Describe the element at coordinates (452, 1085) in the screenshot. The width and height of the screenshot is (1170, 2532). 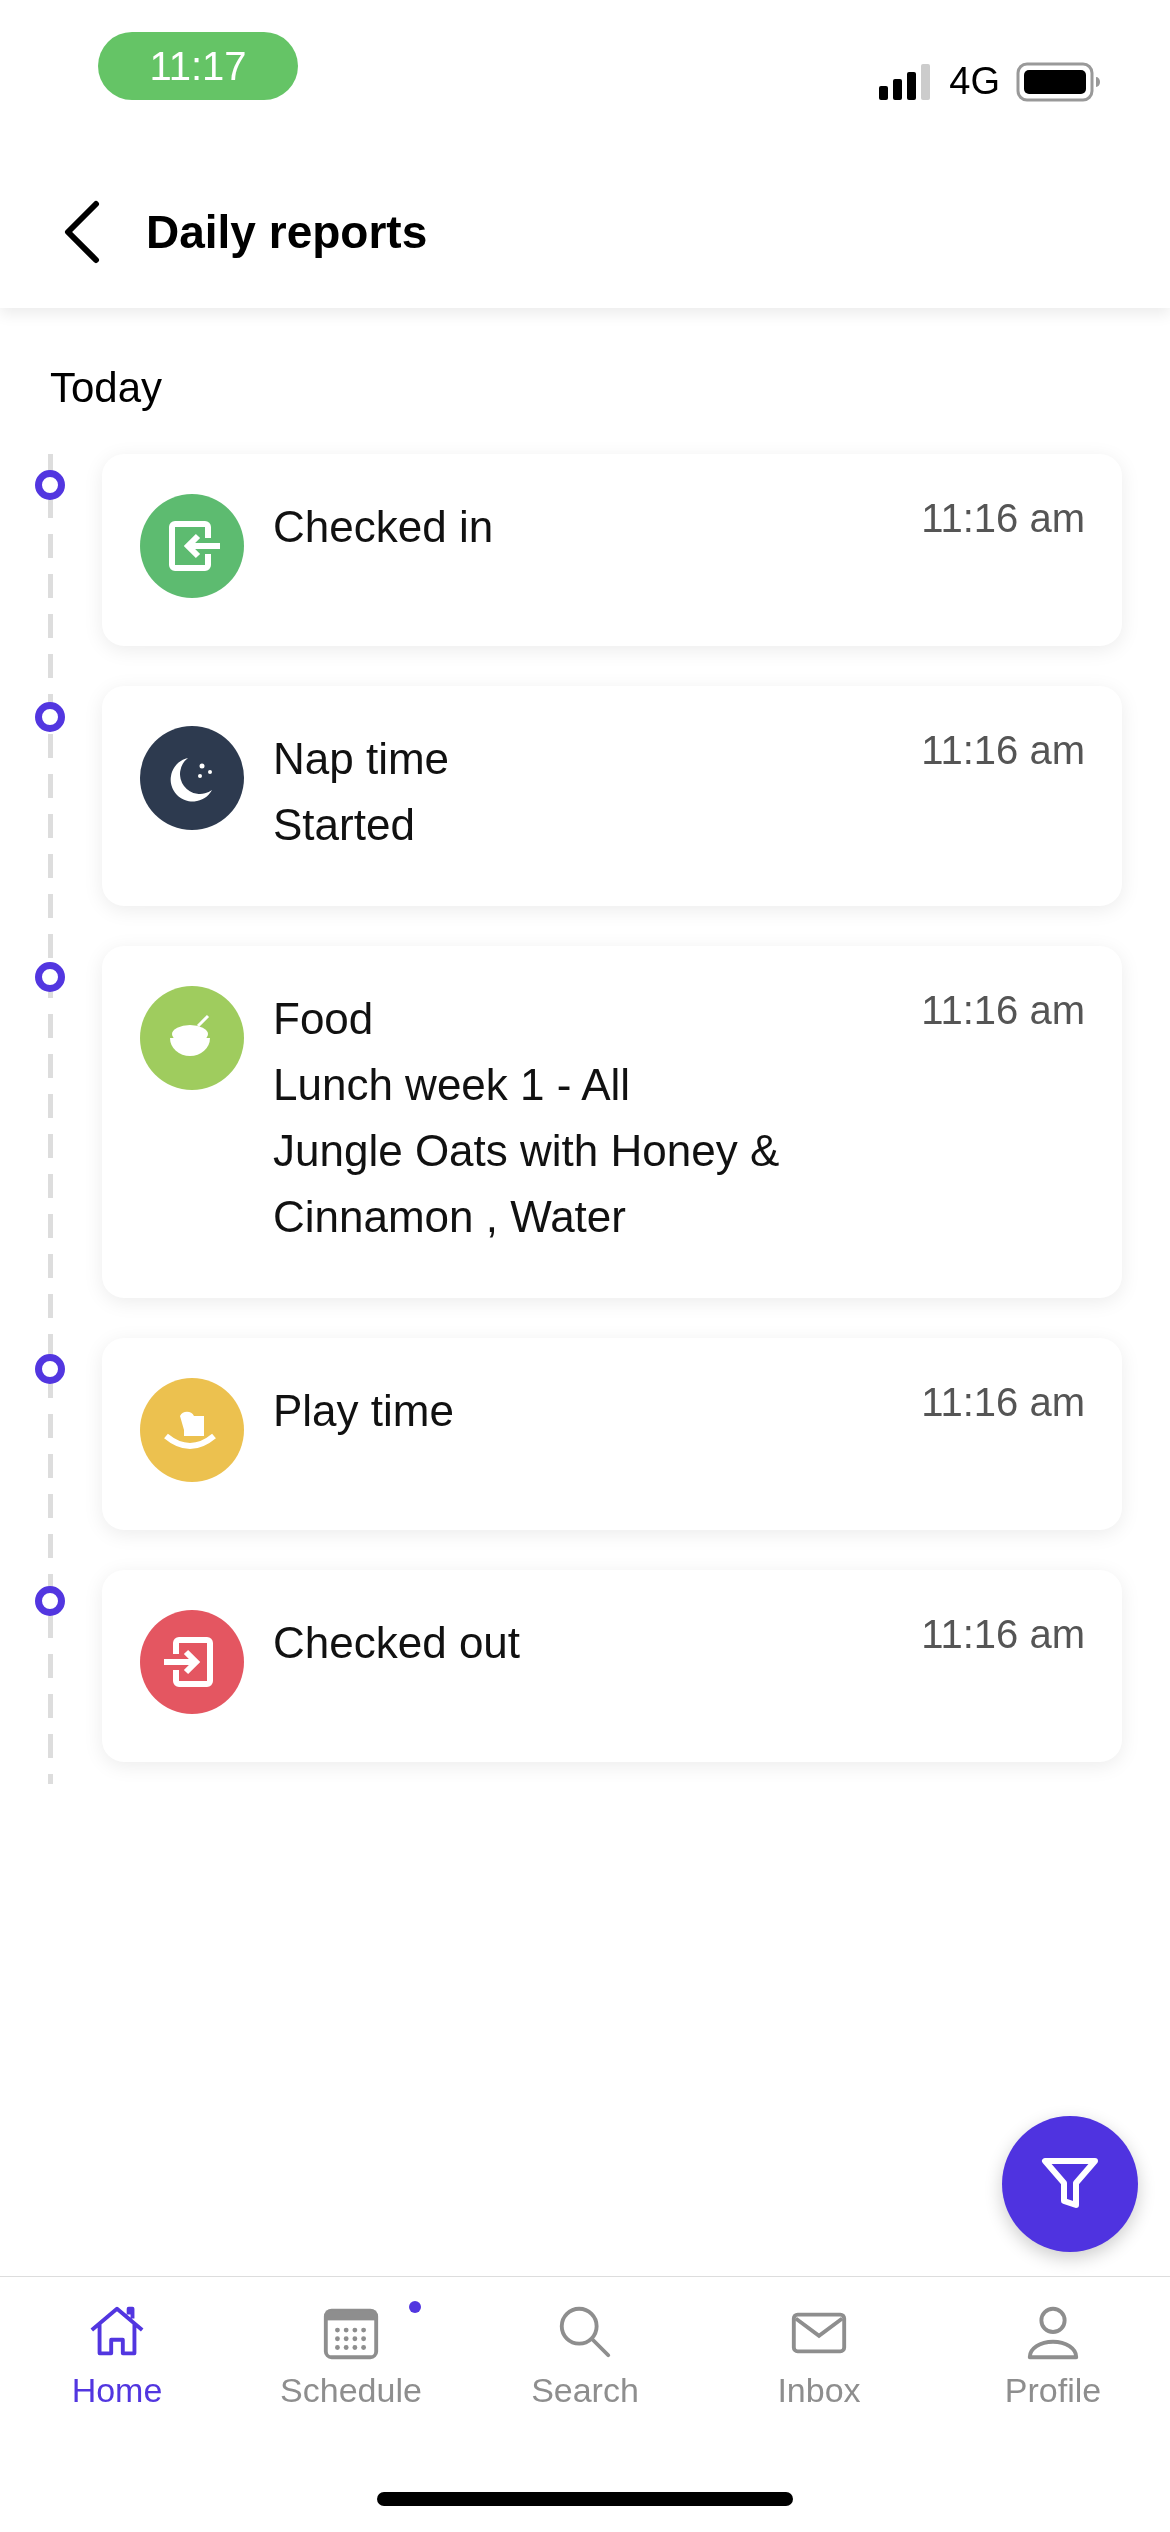
I see `report-text: Lunch week 1 - All` at that location.